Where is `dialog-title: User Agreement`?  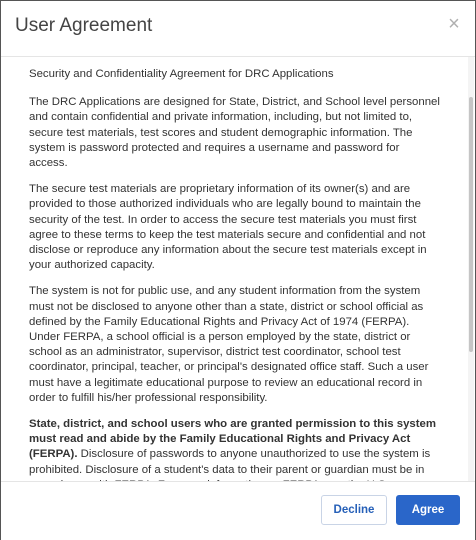
dialog-title: User Agreement is located at coordinates (84, 25).